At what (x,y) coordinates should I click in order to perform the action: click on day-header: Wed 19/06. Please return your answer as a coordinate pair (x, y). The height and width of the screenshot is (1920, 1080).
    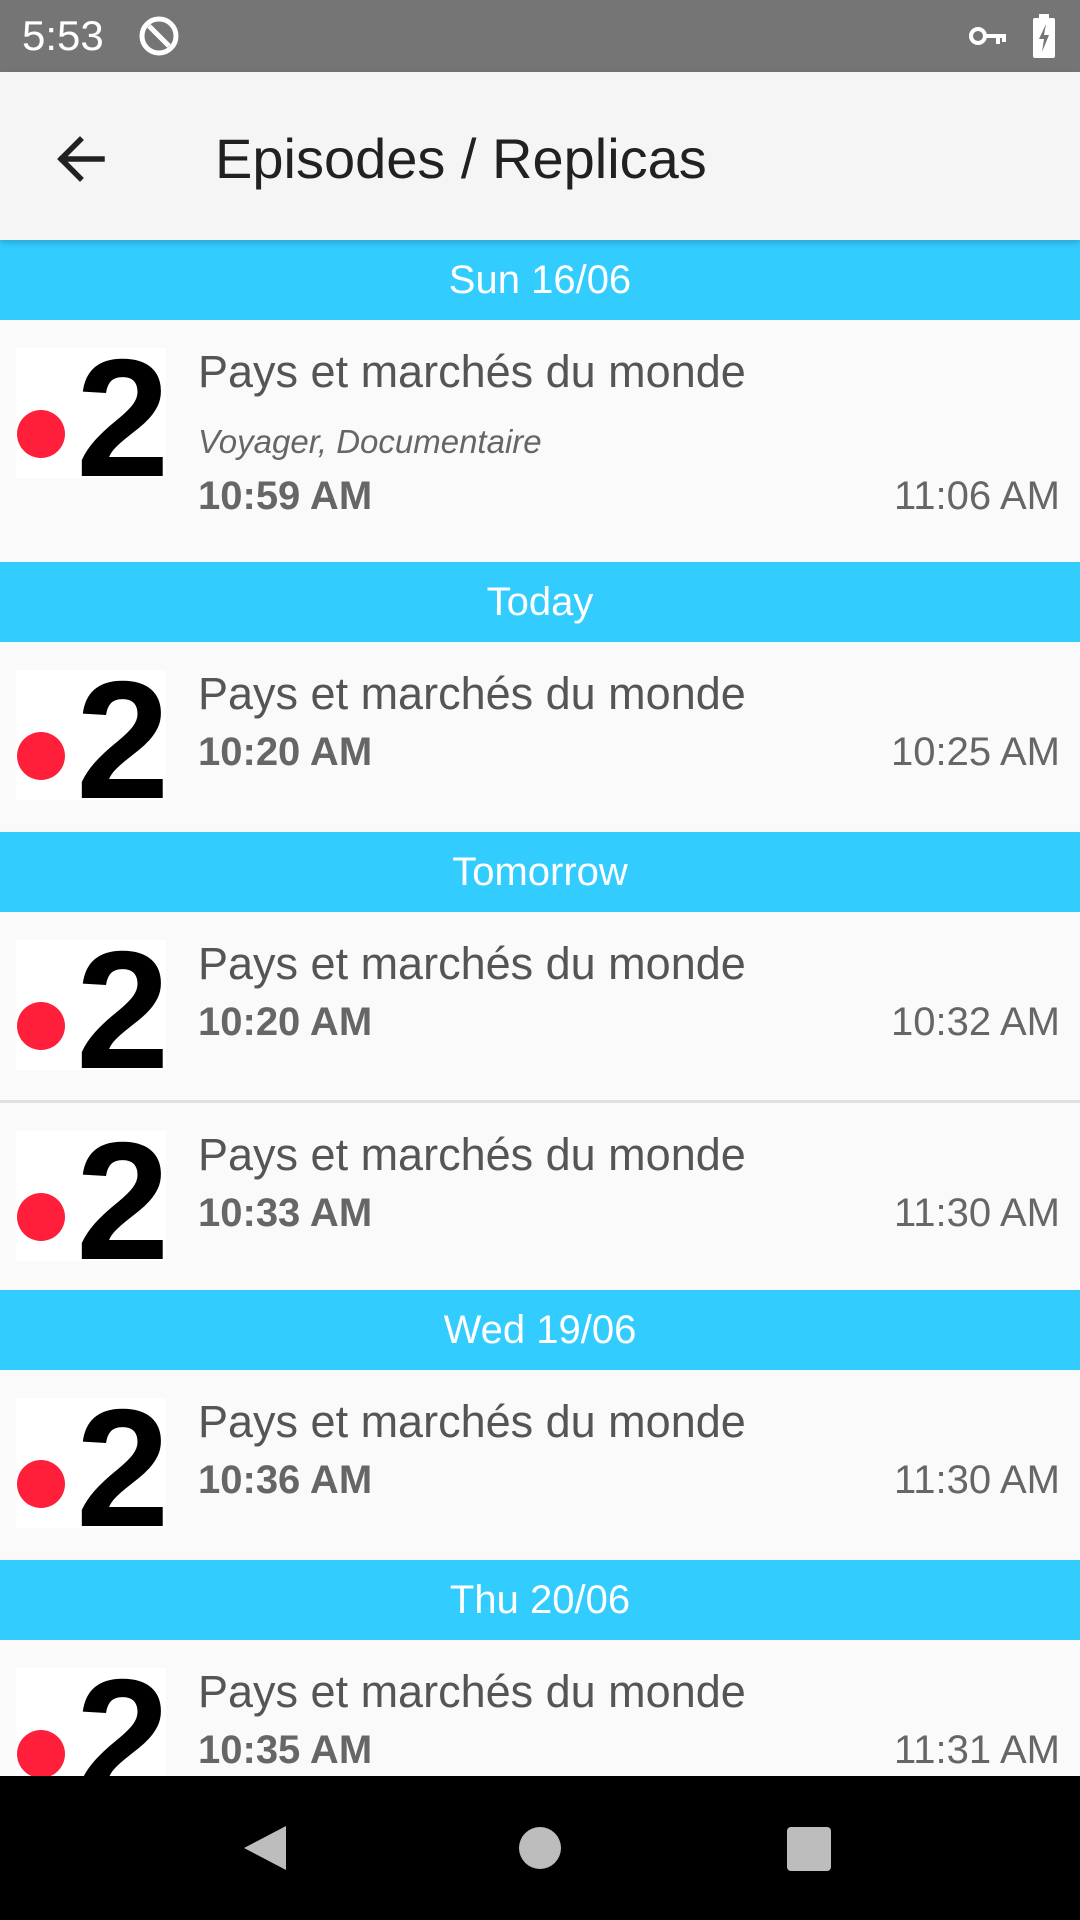
    Looking at the image, I should click on (540, 1330).